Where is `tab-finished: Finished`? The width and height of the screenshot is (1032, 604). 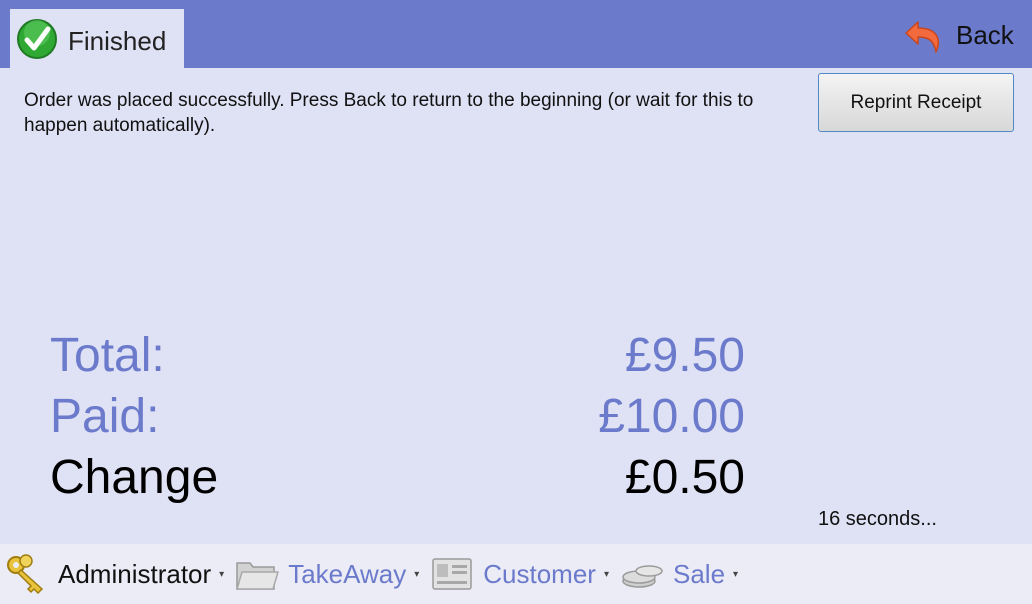 tab-finished: Finished is located at coordinates (97, 38).